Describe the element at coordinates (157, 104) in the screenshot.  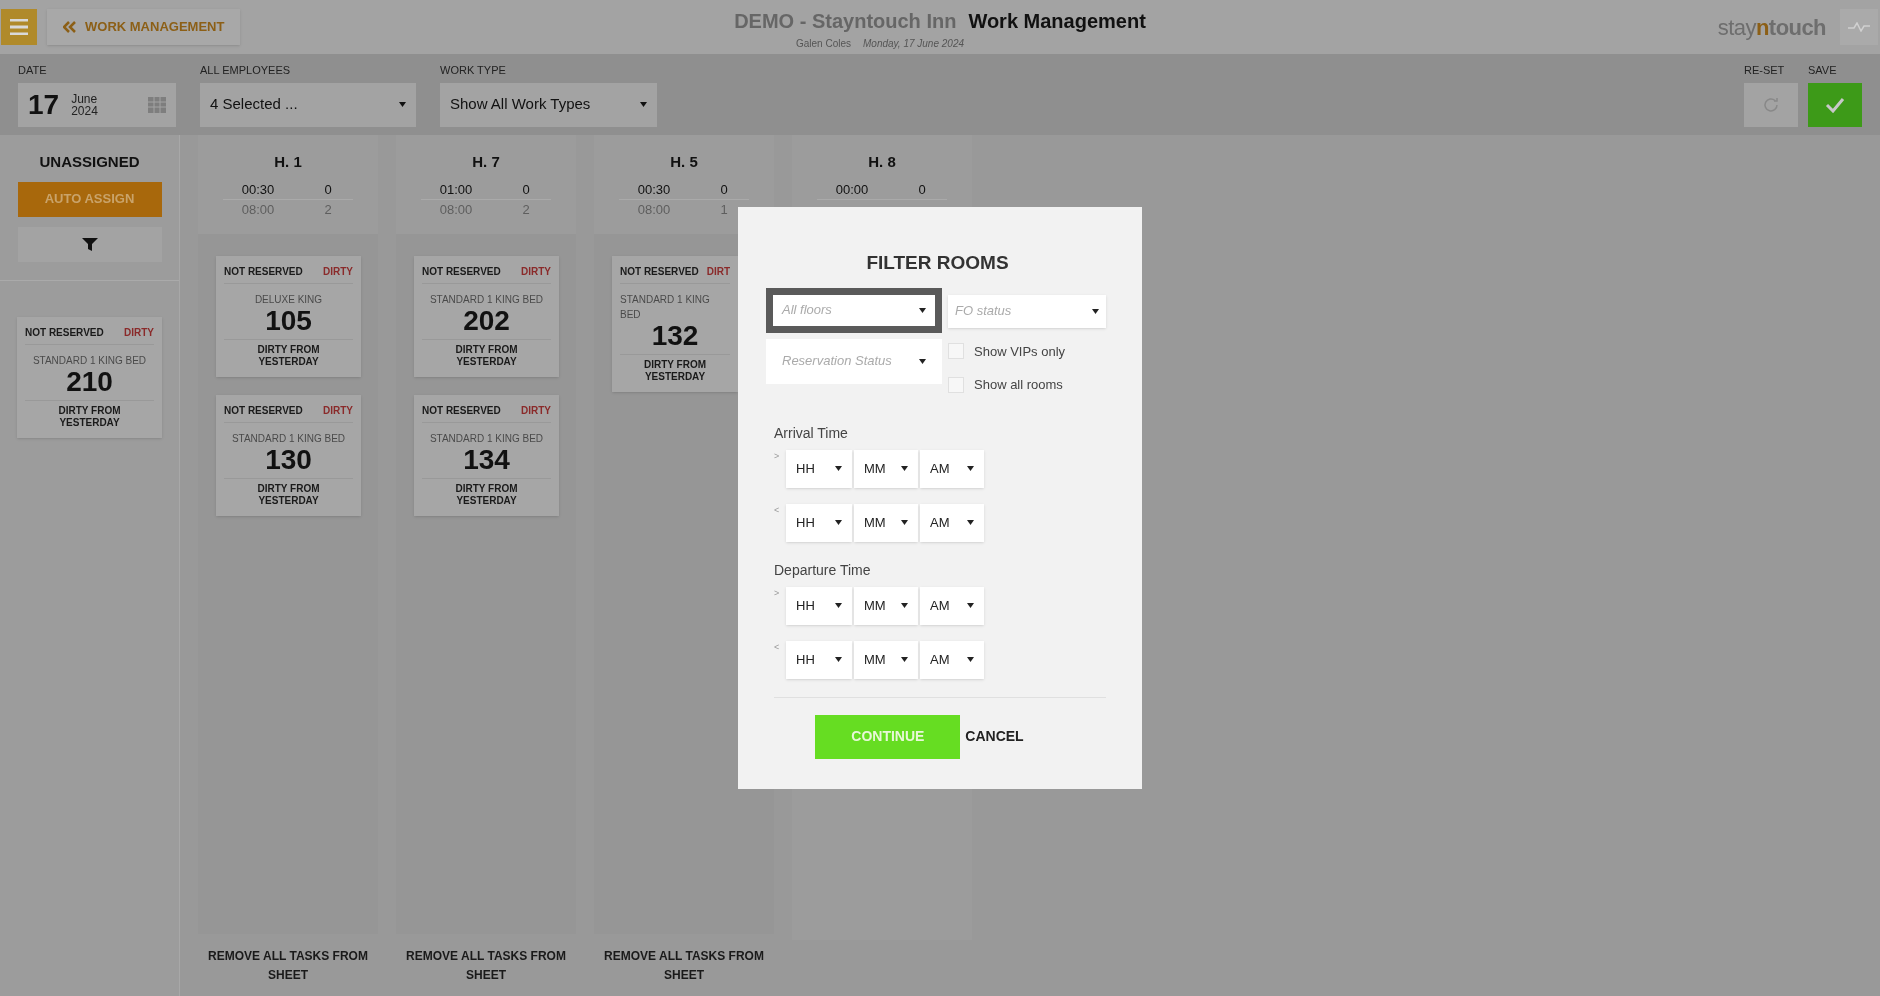
I see `calendar-icon` at that location.